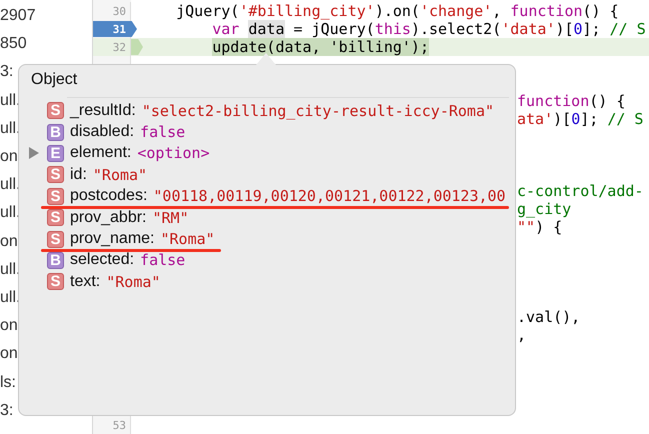 The height and width of the screenshot is (434, 649). Describe the element at coordinates (548, 317) in the screenshot. I see `code-line: .val(),` at that location.